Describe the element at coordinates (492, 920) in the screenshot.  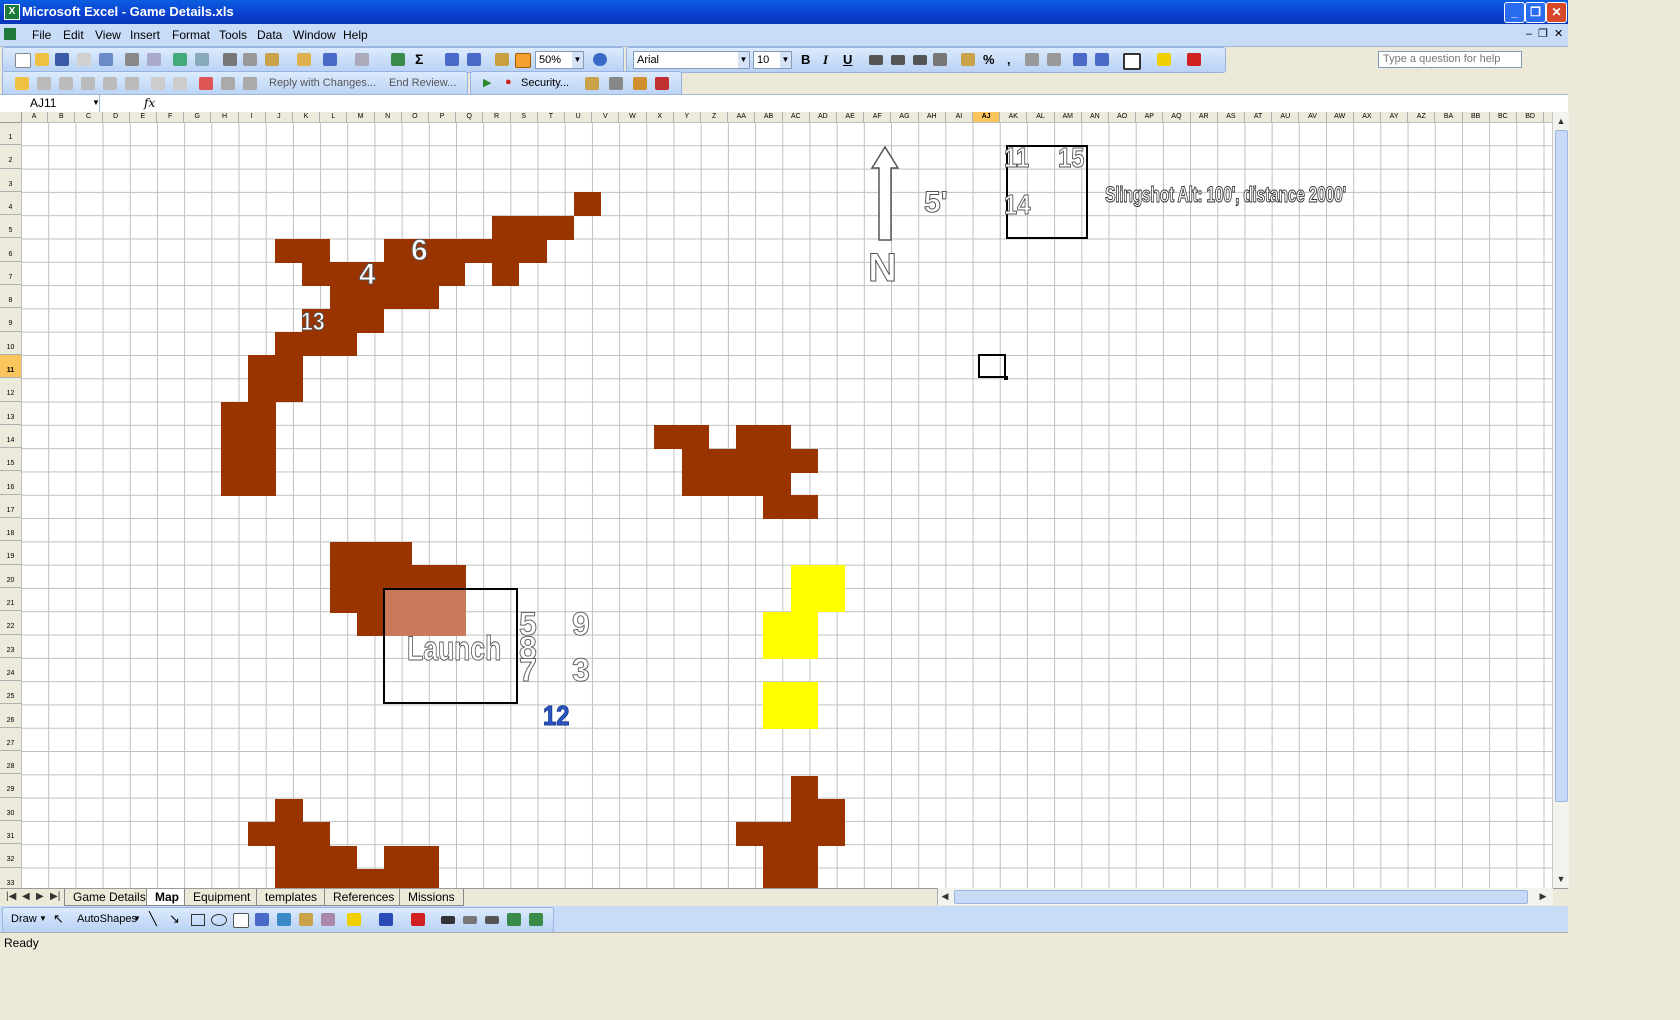
I see `arrow-style-icon` at that location.